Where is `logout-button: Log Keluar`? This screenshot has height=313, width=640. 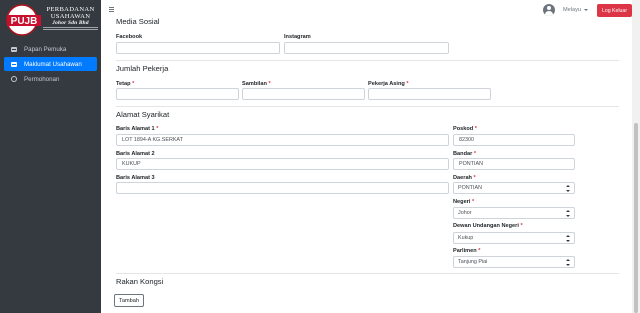
logout-button: Log Keluar is located at coordinates (614, 10).